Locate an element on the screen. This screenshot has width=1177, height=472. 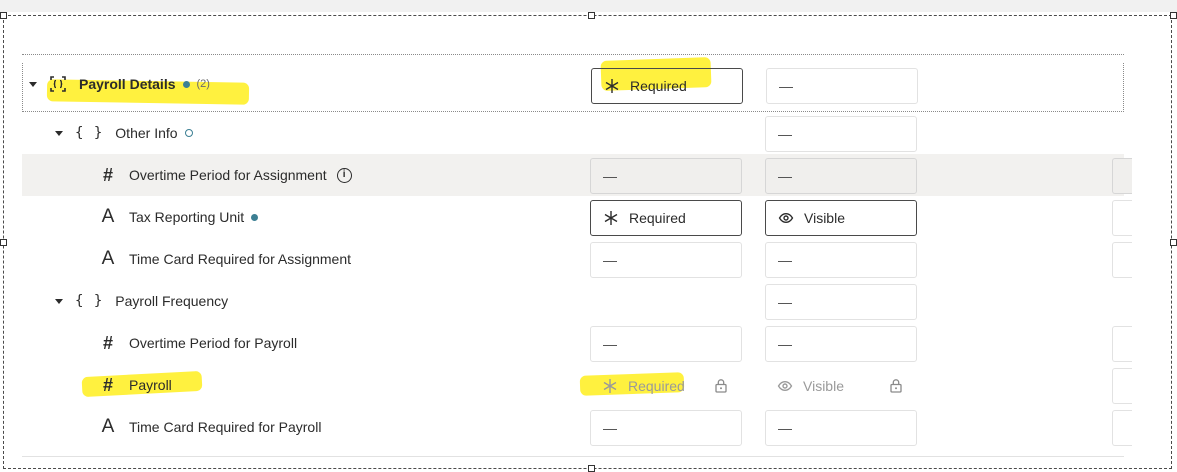
row-label: Other Info is located at coordinates (146, 133).